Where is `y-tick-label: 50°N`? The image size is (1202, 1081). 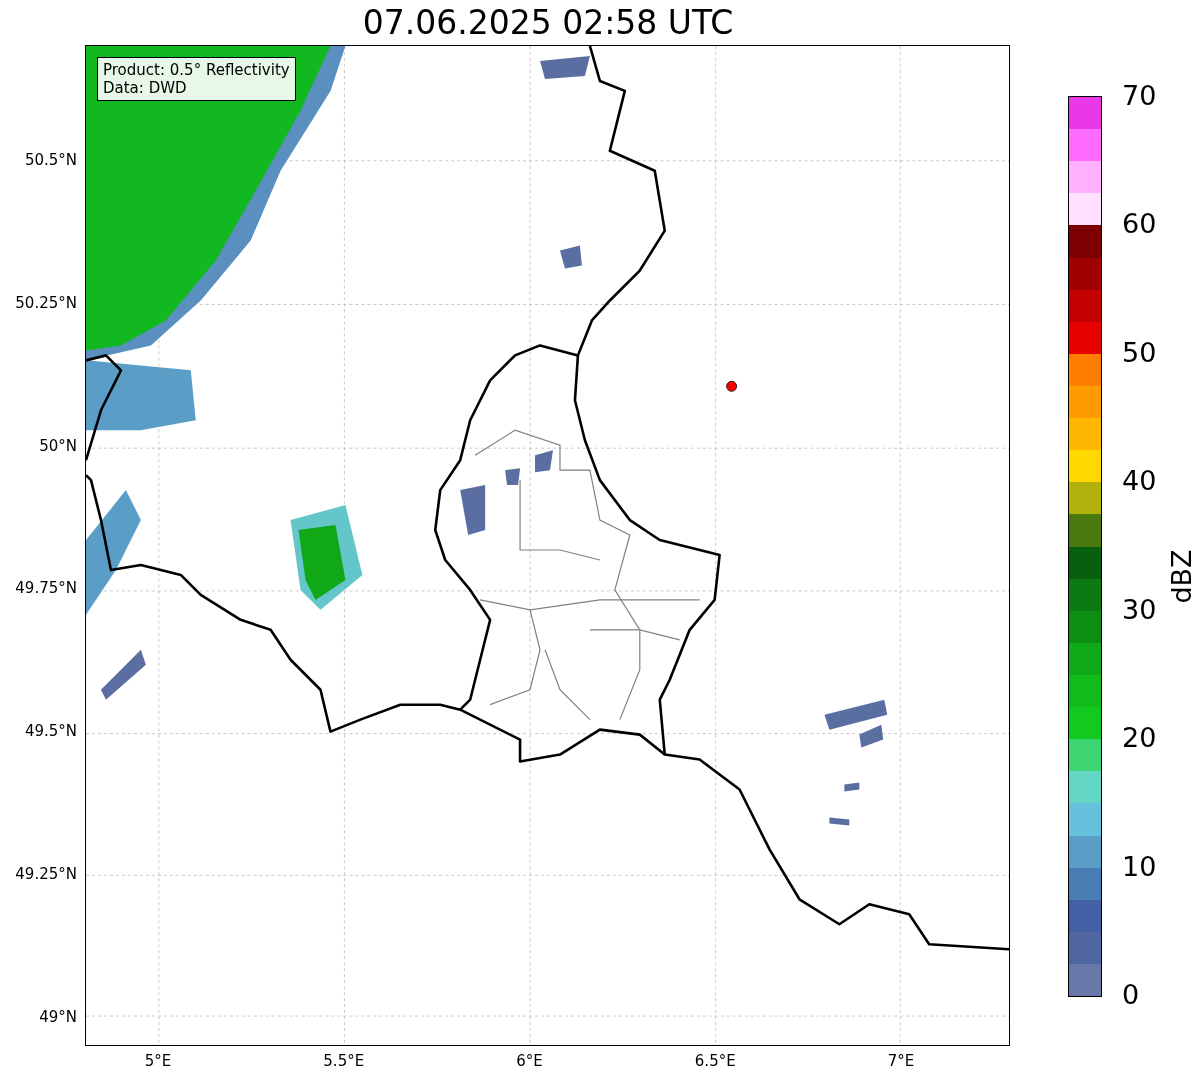 y-tick-label: 50°N is located at coordinates (58, 445).